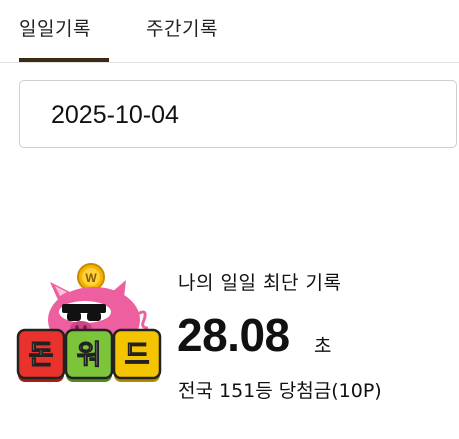 The width and height of the screenshot is (459, 439). I want to click on rank-prize-text: 전국 151등 당첨금(10P), so click(280, 391).